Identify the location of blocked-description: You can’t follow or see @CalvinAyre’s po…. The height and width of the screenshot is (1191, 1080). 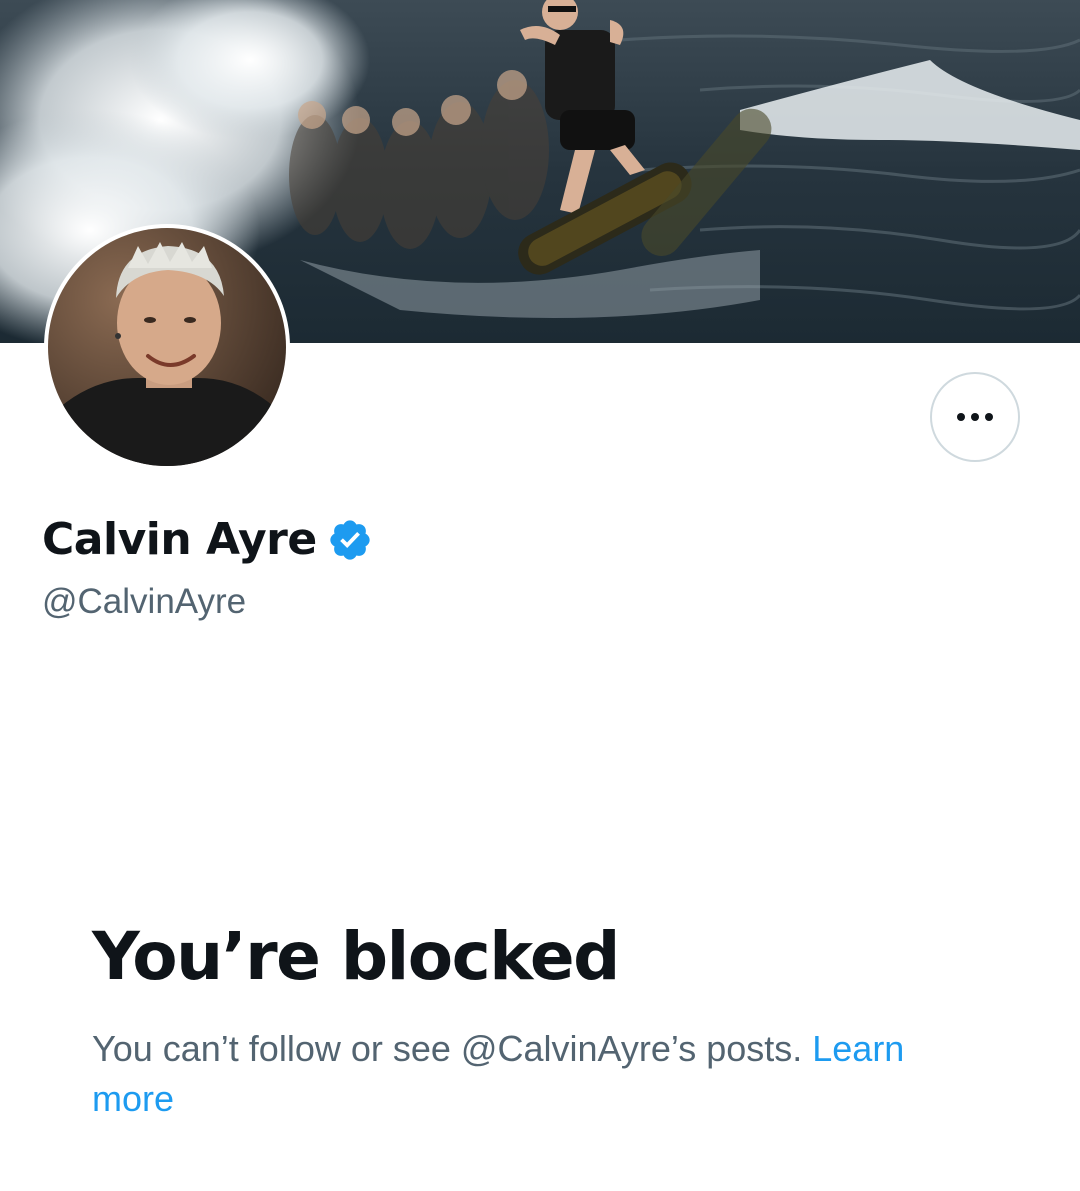
(522, 1074).